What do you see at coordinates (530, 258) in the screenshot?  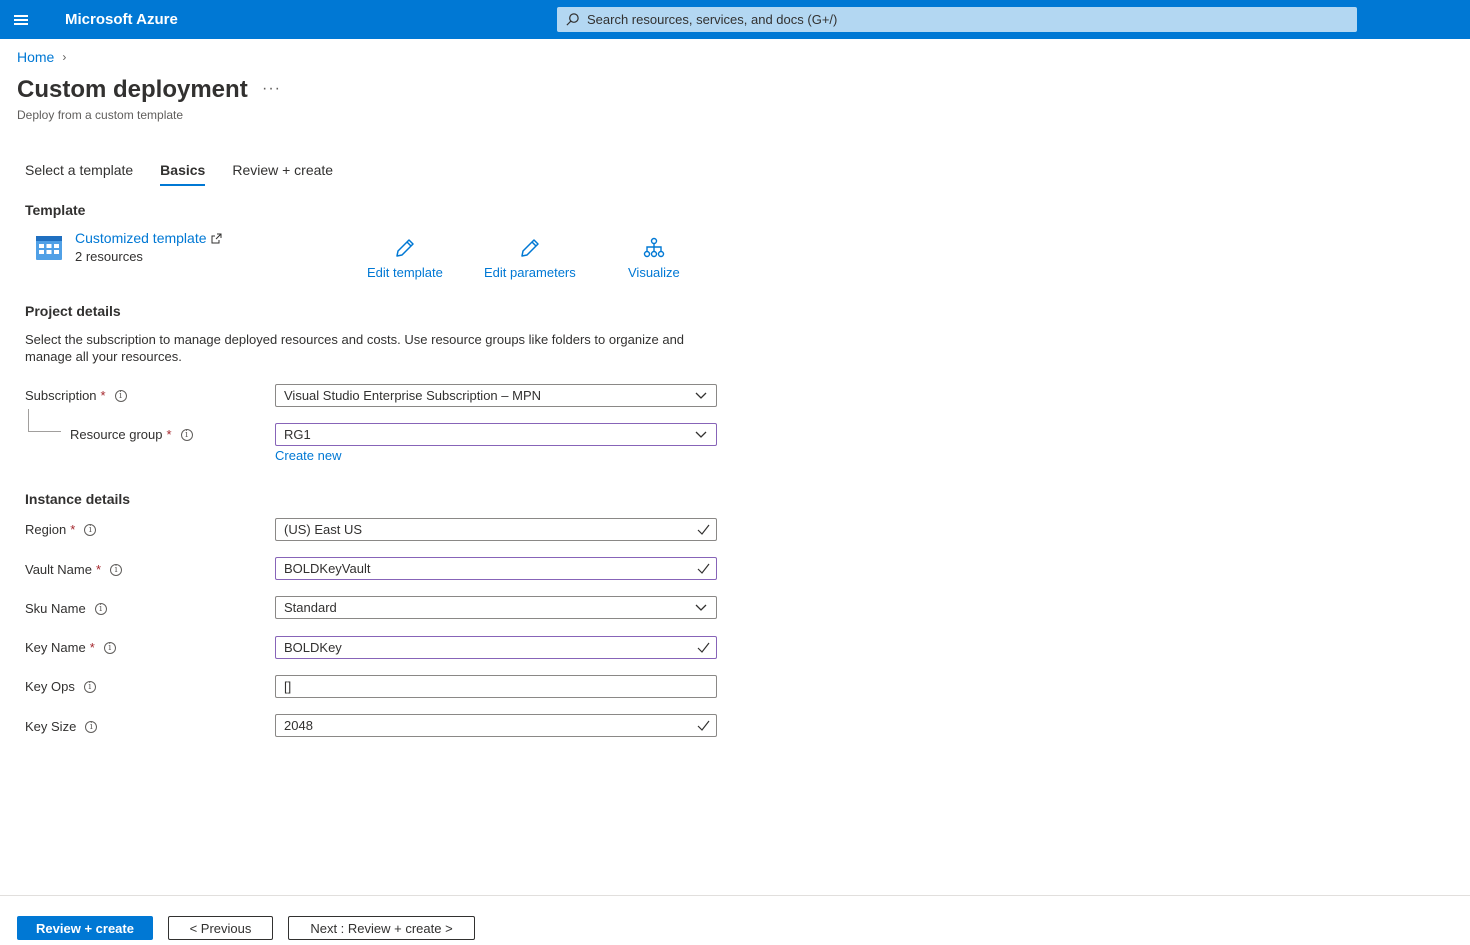 I see `edit-parameters-button: Edit parameters` at bounding box center [530, 258].